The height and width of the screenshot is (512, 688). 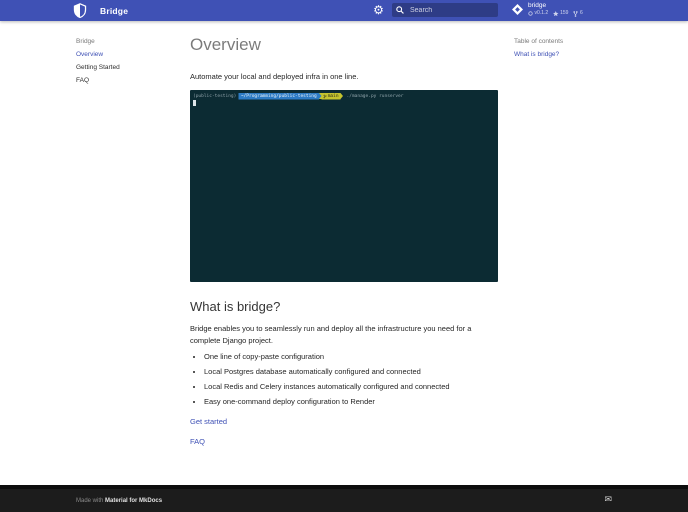 What do you see at coordinates (517, 9) in the screenshot?
I see `repo-diamond-icon` at bounding box center [517, 9].